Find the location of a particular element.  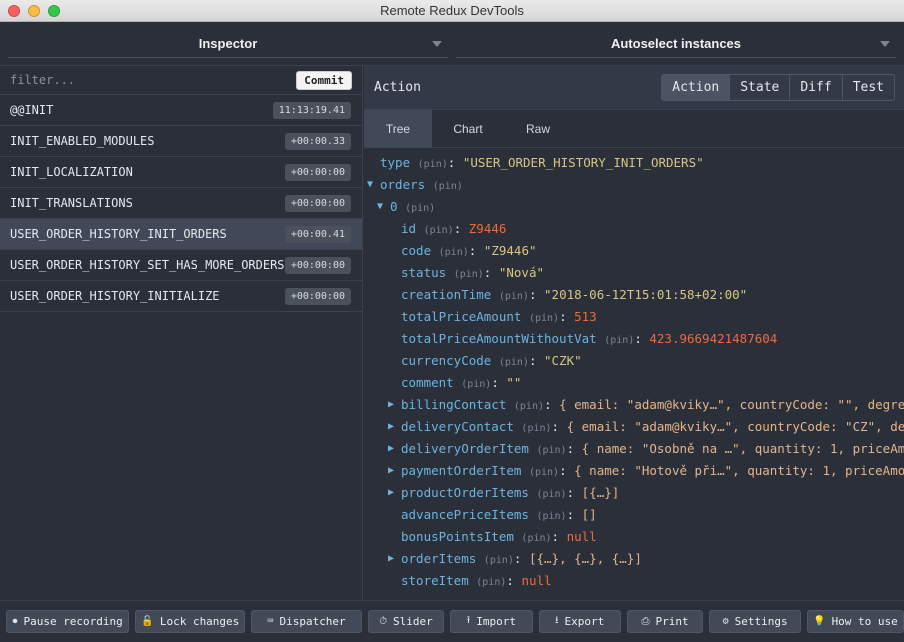

commit-button: Commit is located at coordinates (324, 80).